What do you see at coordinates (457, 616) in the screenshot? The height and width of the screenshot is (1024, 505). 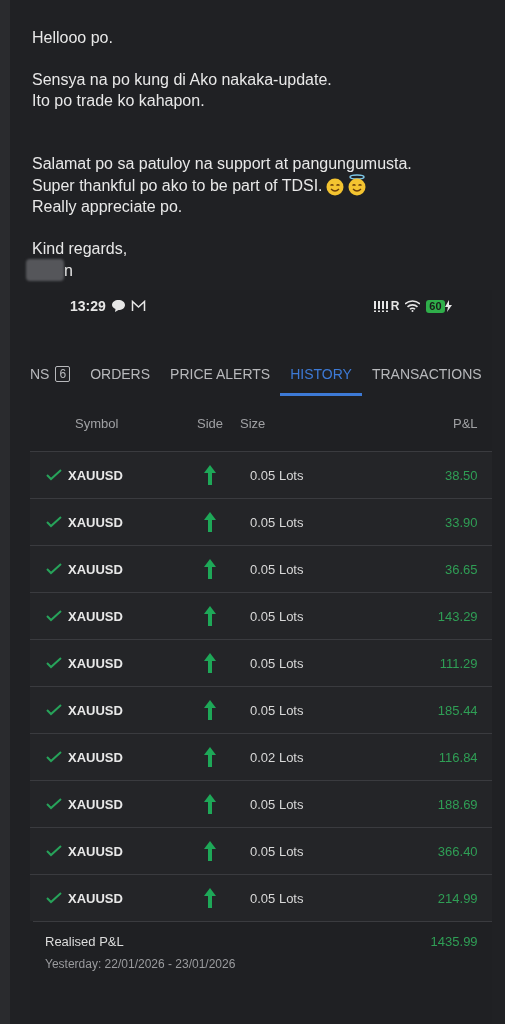 I see `pnl-value: 143.29` at bounding box center [457, 616].